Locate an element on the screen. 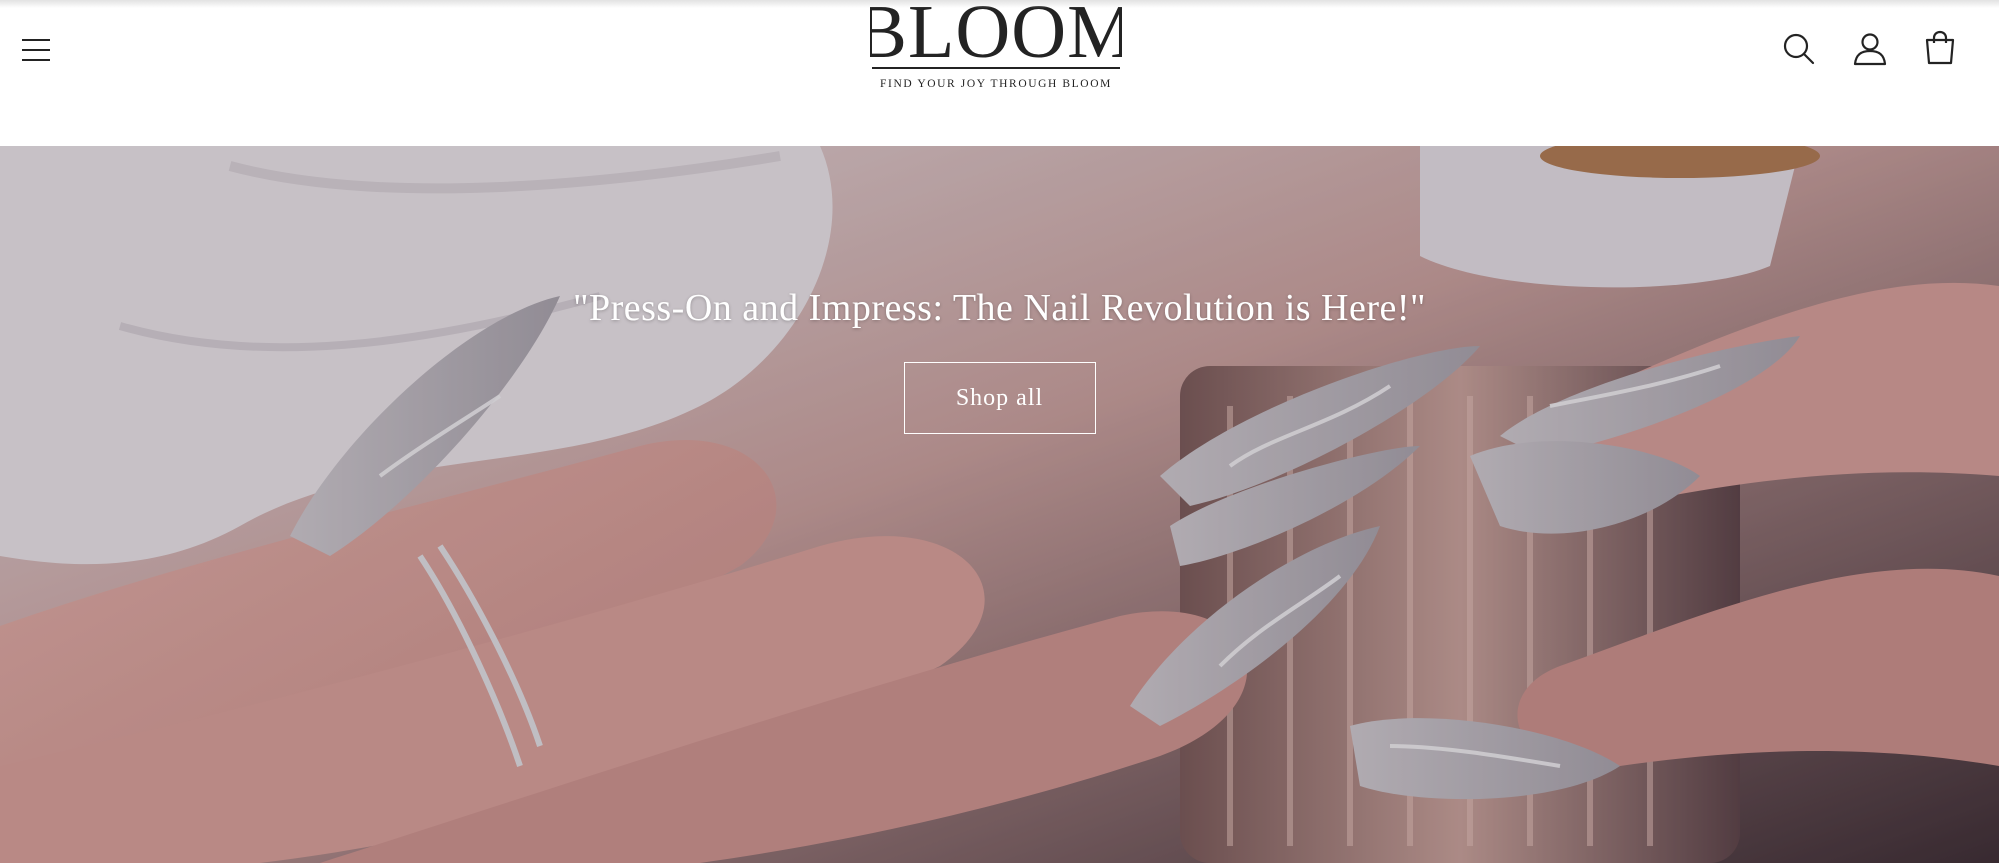 This screenshot has height=863, width=1999. cart-button is located at coordinates (1940, 49).